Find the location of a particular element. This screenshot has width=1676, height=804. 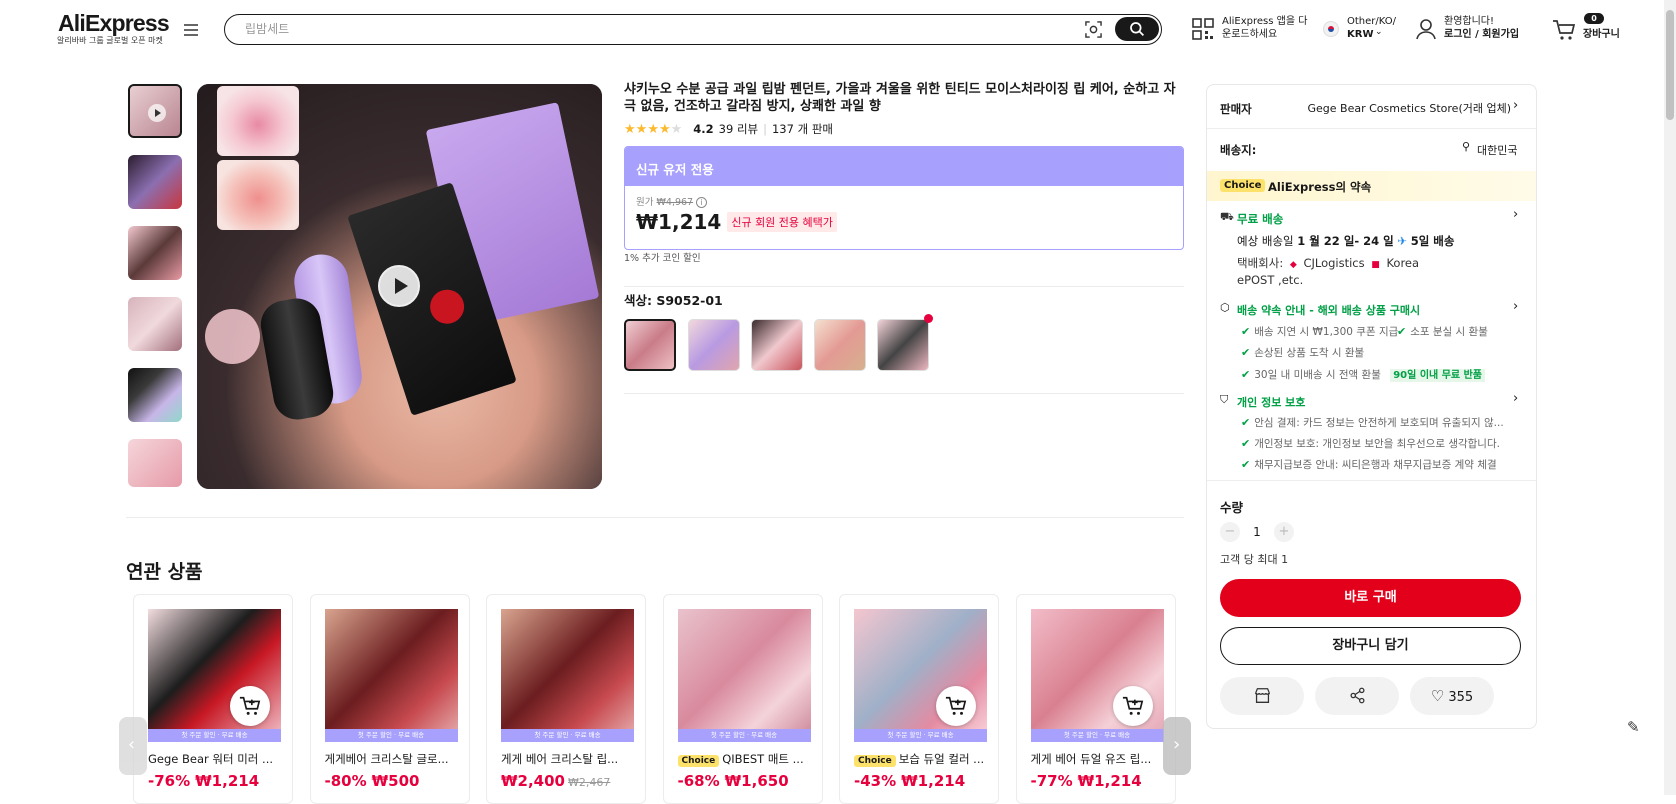

sale-price: ₩1,650 is located at coordinates (756, 781).